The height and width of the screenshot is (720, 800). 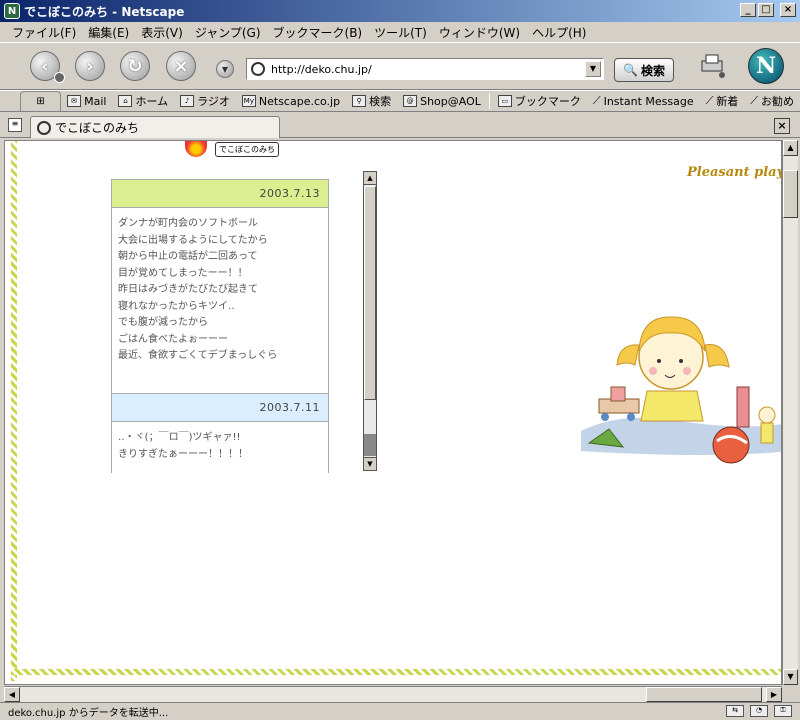 I want to click on print-icon, so click(x=712, y=65).